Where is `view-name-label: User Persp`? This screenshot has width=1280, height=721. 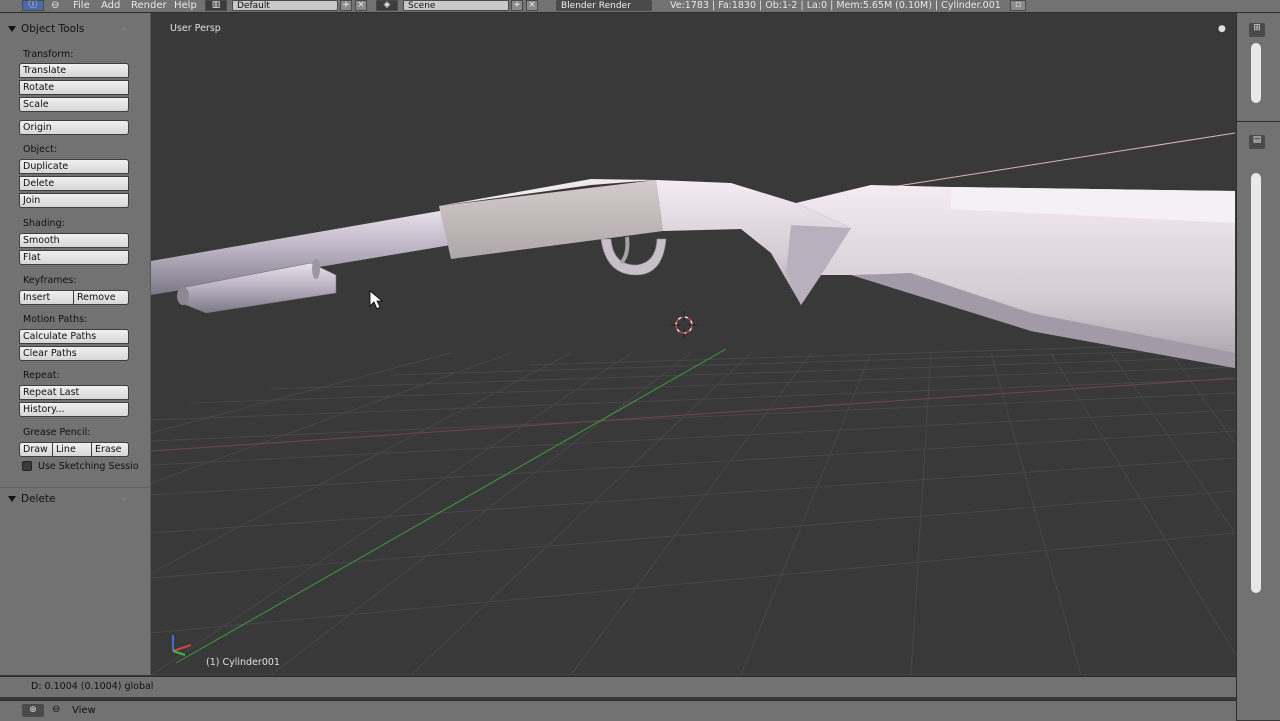 view-name-label: User Persp is located at coordinates (195, 28).